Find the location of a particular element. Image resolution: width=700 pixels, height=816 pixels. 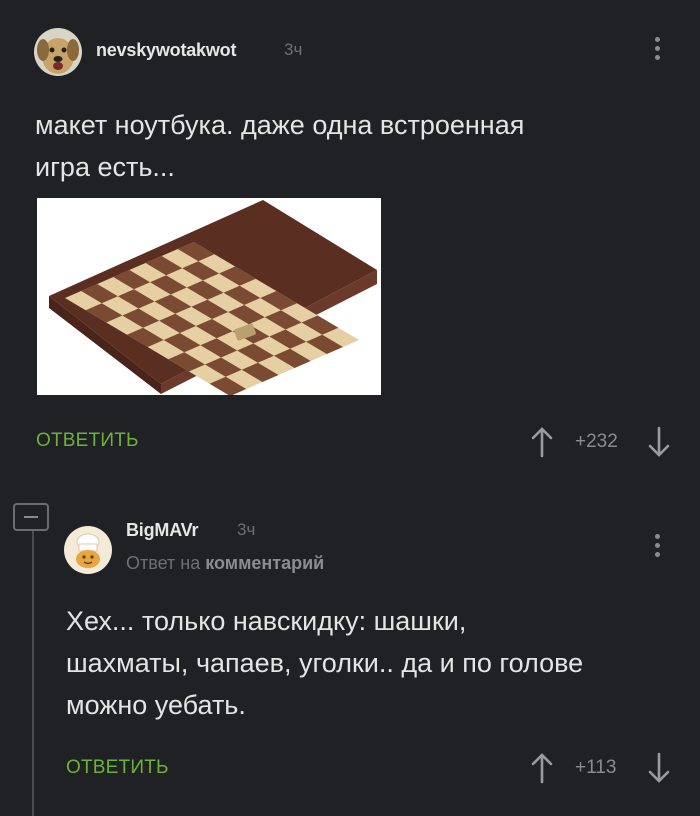

reply-to-prefix: Ответ на is located at coordinates (163, 563).